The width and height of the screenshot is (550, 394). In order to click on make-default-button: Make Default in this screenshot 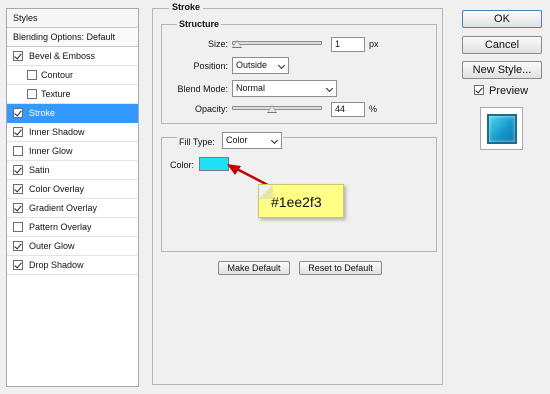, I will do `click(254, 268)`.